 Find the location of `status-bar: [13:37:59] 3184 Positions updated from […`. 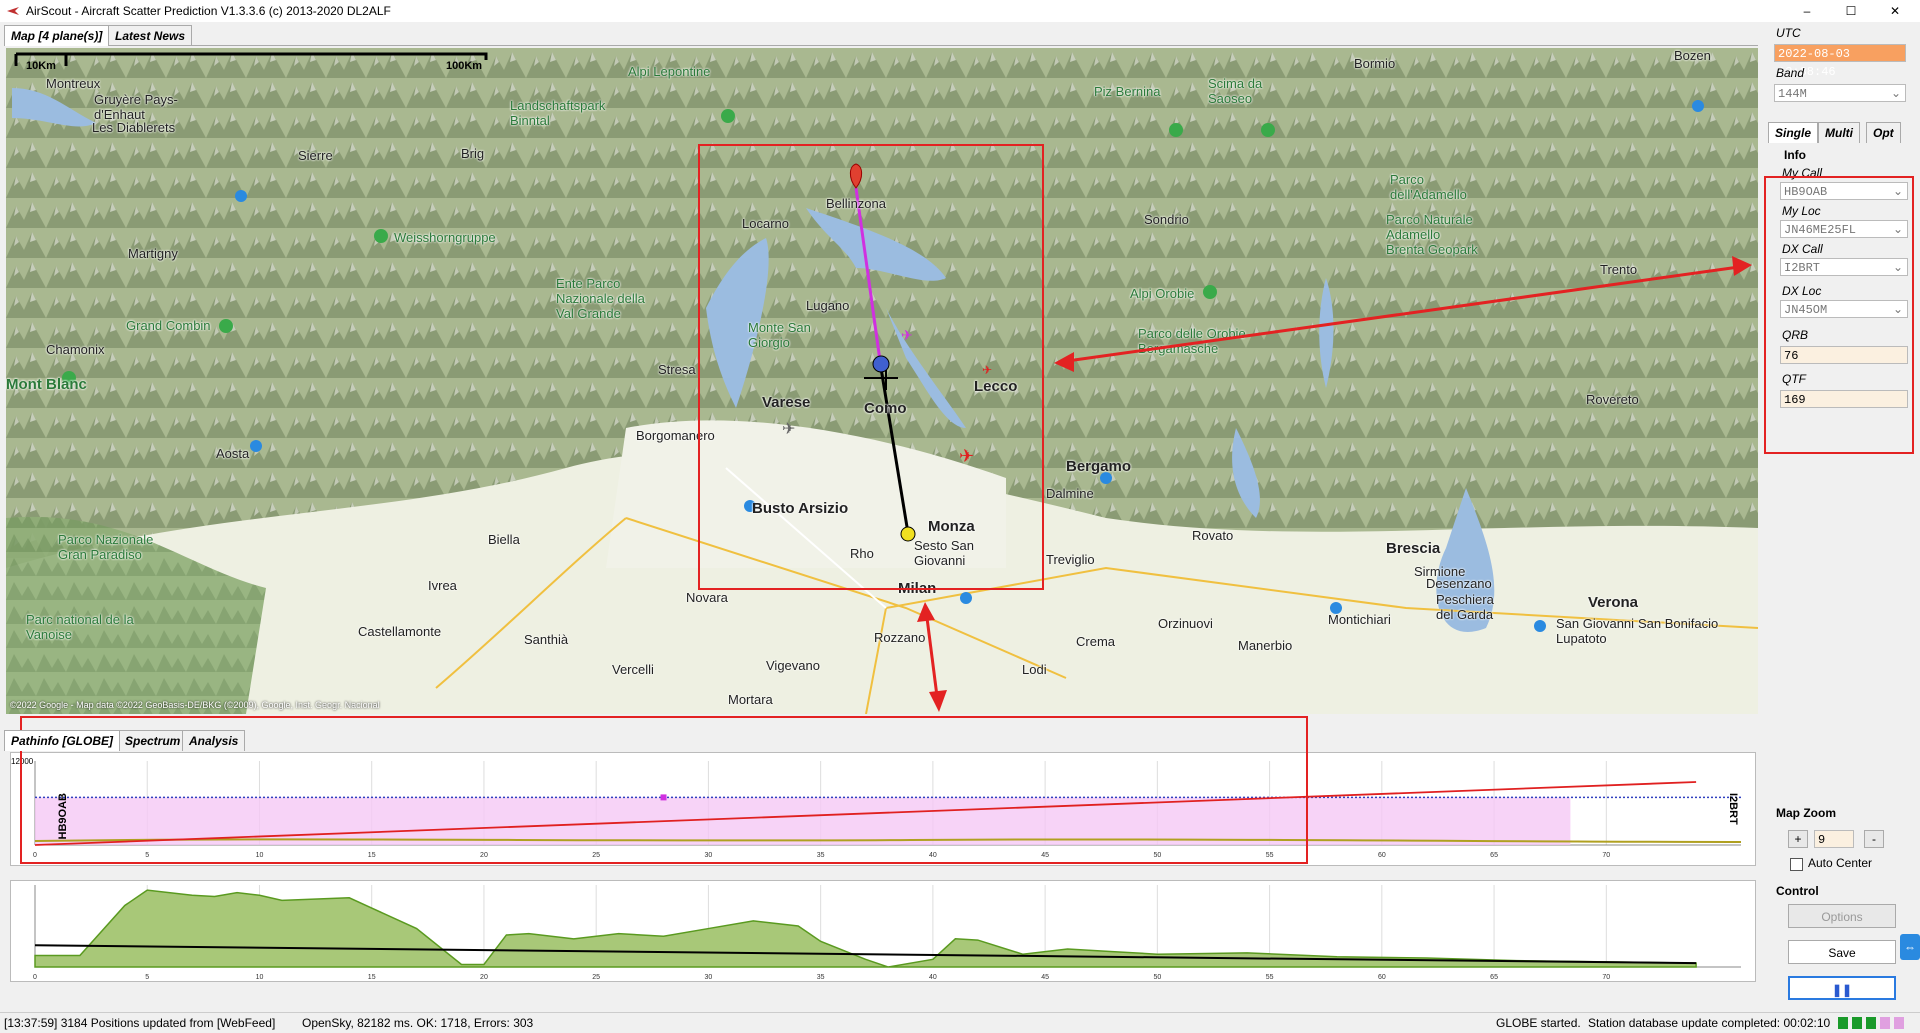

status-bar: [13:37:59] 3184 Positions updated from [… is located at coordinates (960, 1022).